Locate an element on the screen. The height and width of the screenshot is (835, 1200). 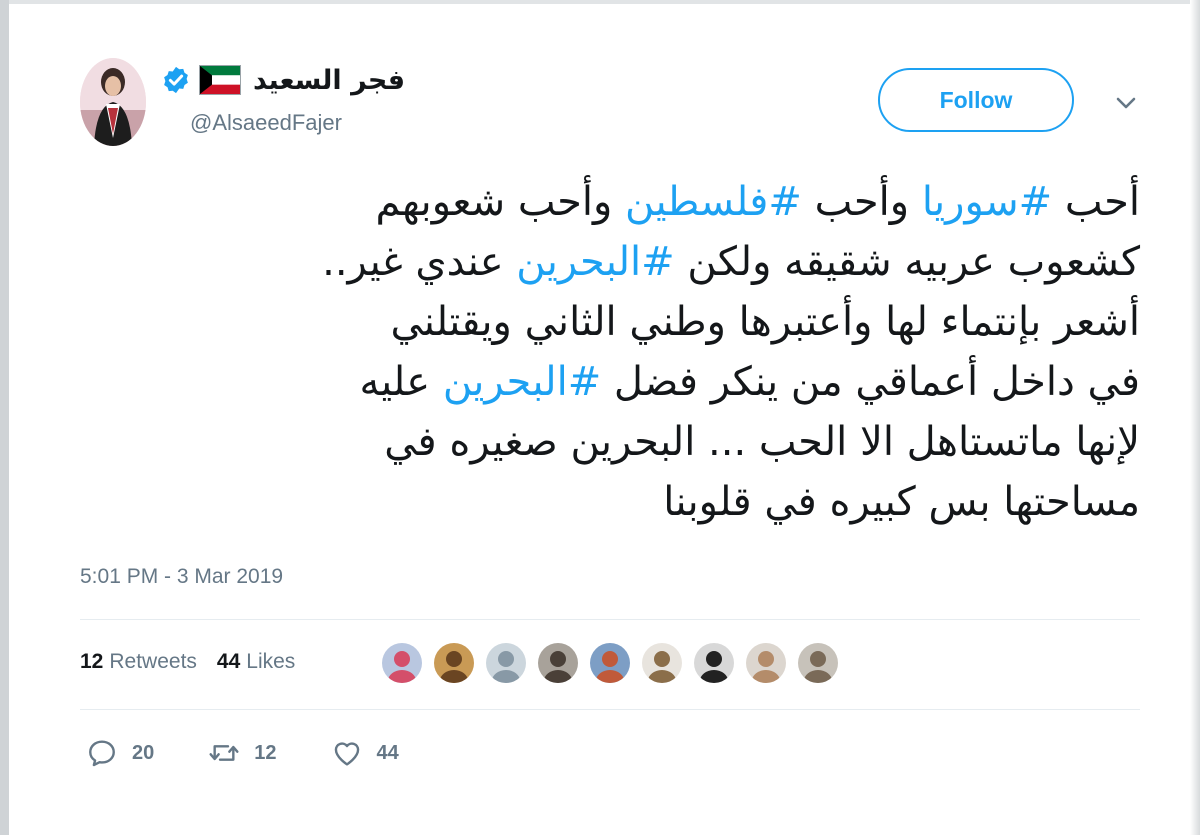
tweet-stats: 12 Retweets 44 Likes is located at coordinates (187, 662).